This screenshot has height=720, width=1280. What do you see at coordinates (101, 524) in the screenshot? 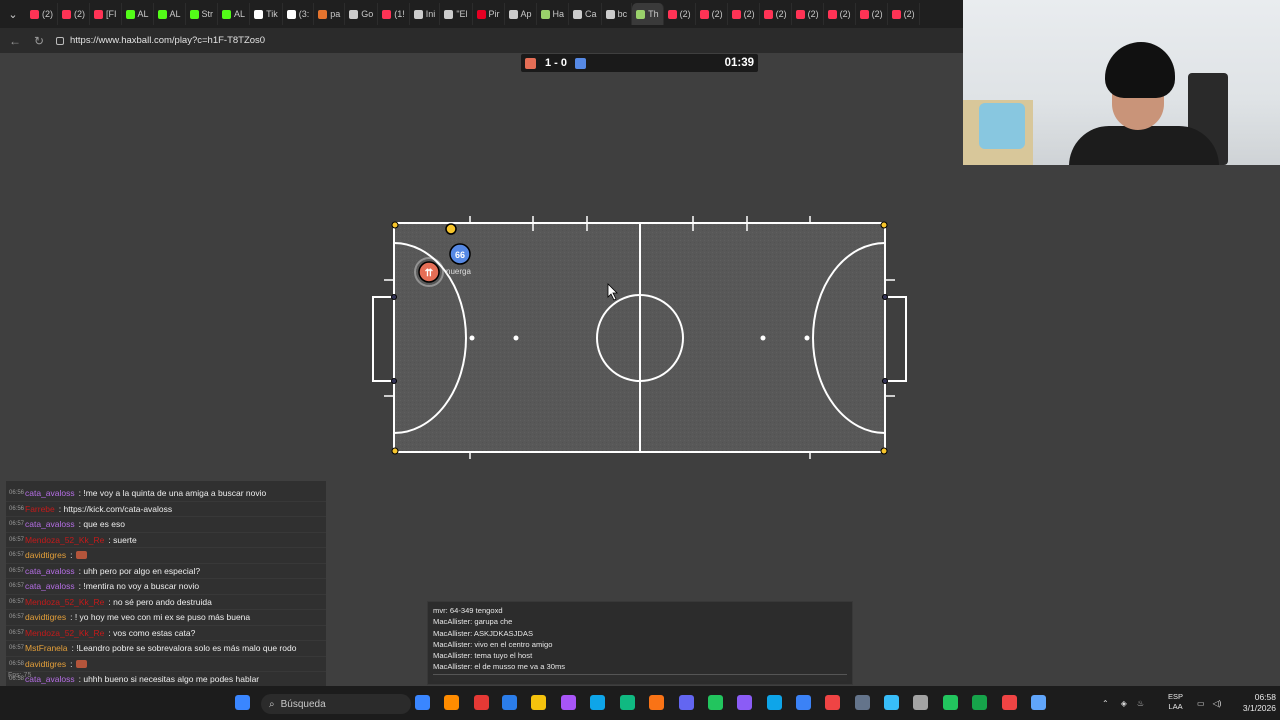
I see `chat-text: : que es eso` at bounding box center [101, 524].